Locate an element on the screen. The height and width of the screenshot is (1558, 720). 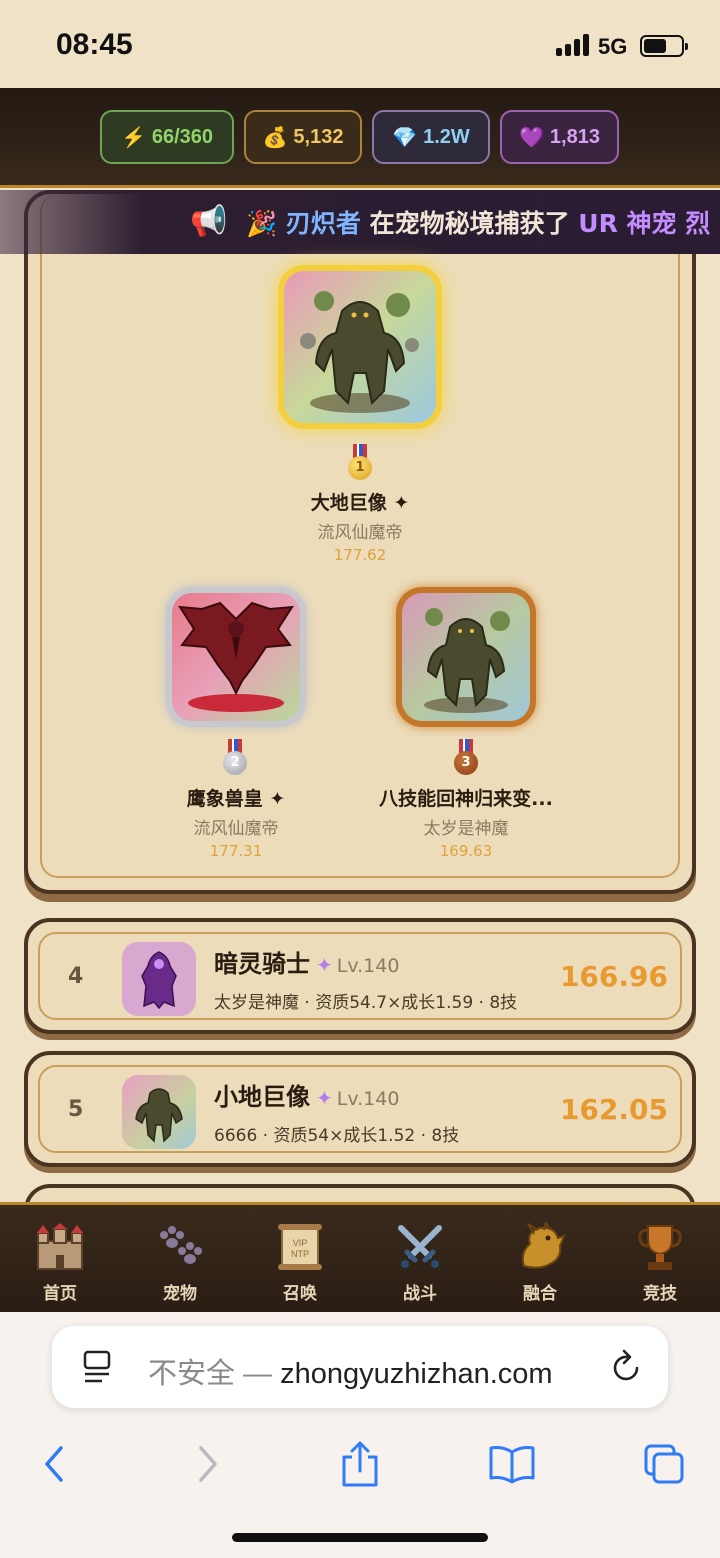
nav-pets: 宠物 is located at coordinates (180, 1262).